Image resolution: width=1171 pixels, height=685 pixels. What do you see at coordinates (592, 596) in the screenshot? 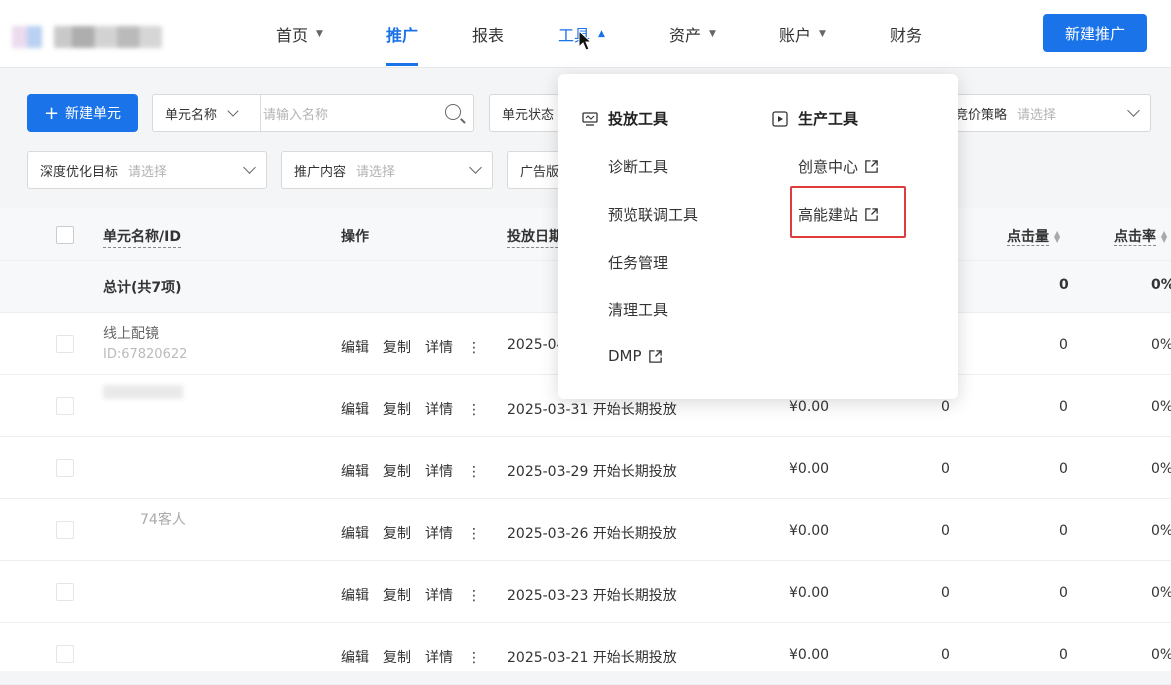
I see `row-date: 2025-03-23 开始长期投放` at bounding box center [592, 596].